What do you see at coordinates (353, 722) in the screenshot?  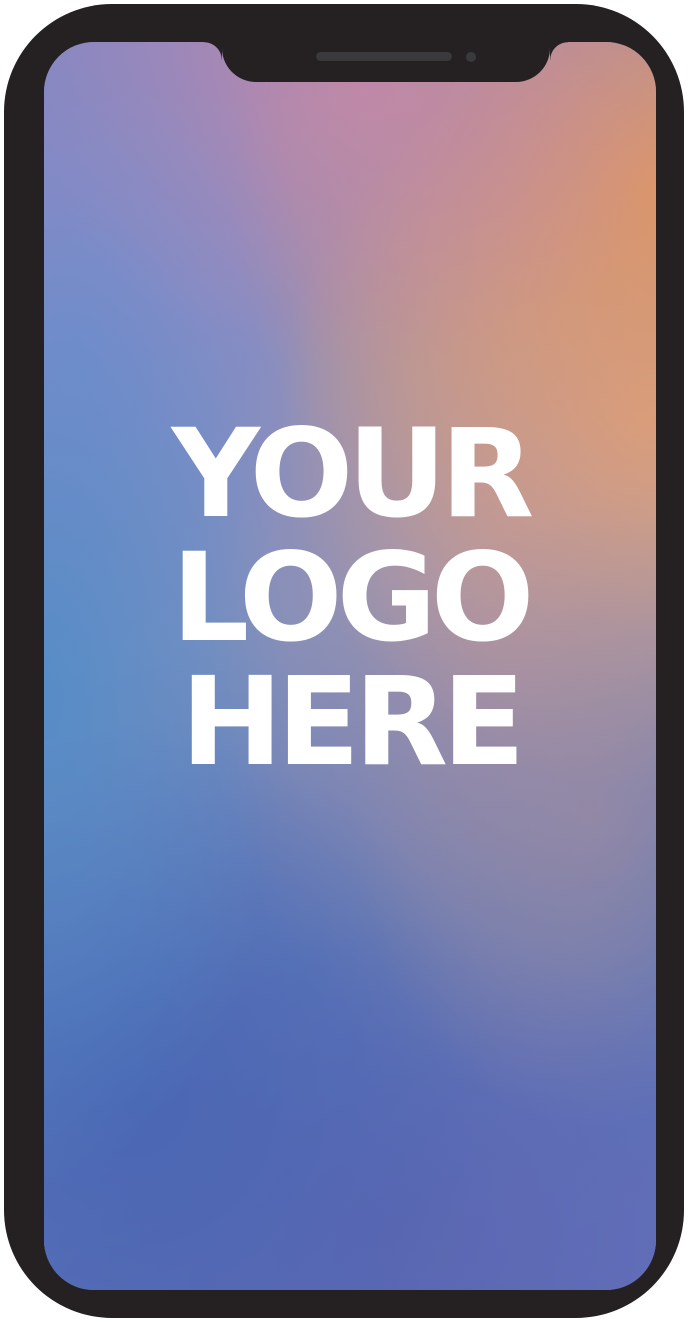 I see `logo-line-3: HERE` at bounding box center [353, 722].